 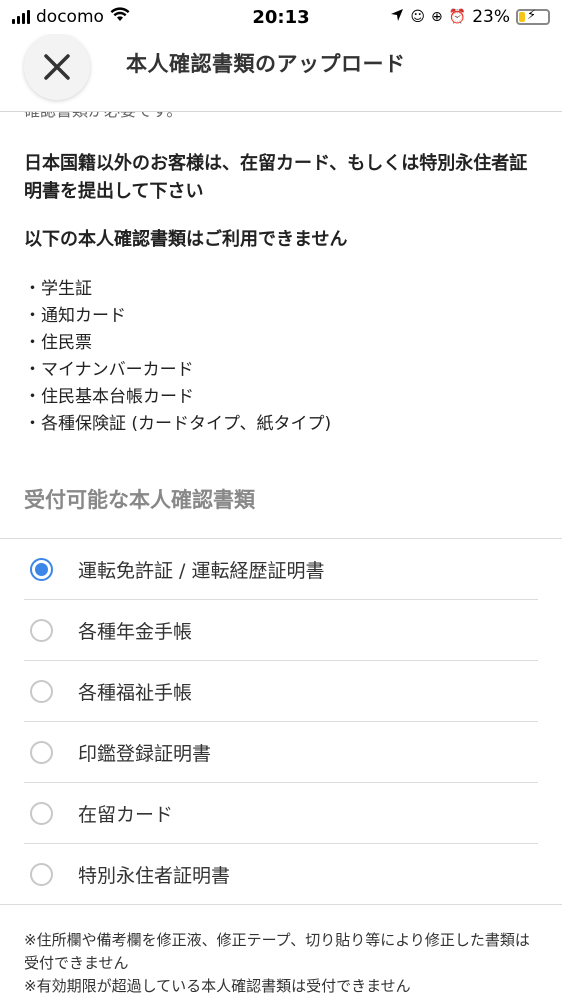 I want to click on page-title: 本人確認書類のアップロード, so click(x=266, y=64).